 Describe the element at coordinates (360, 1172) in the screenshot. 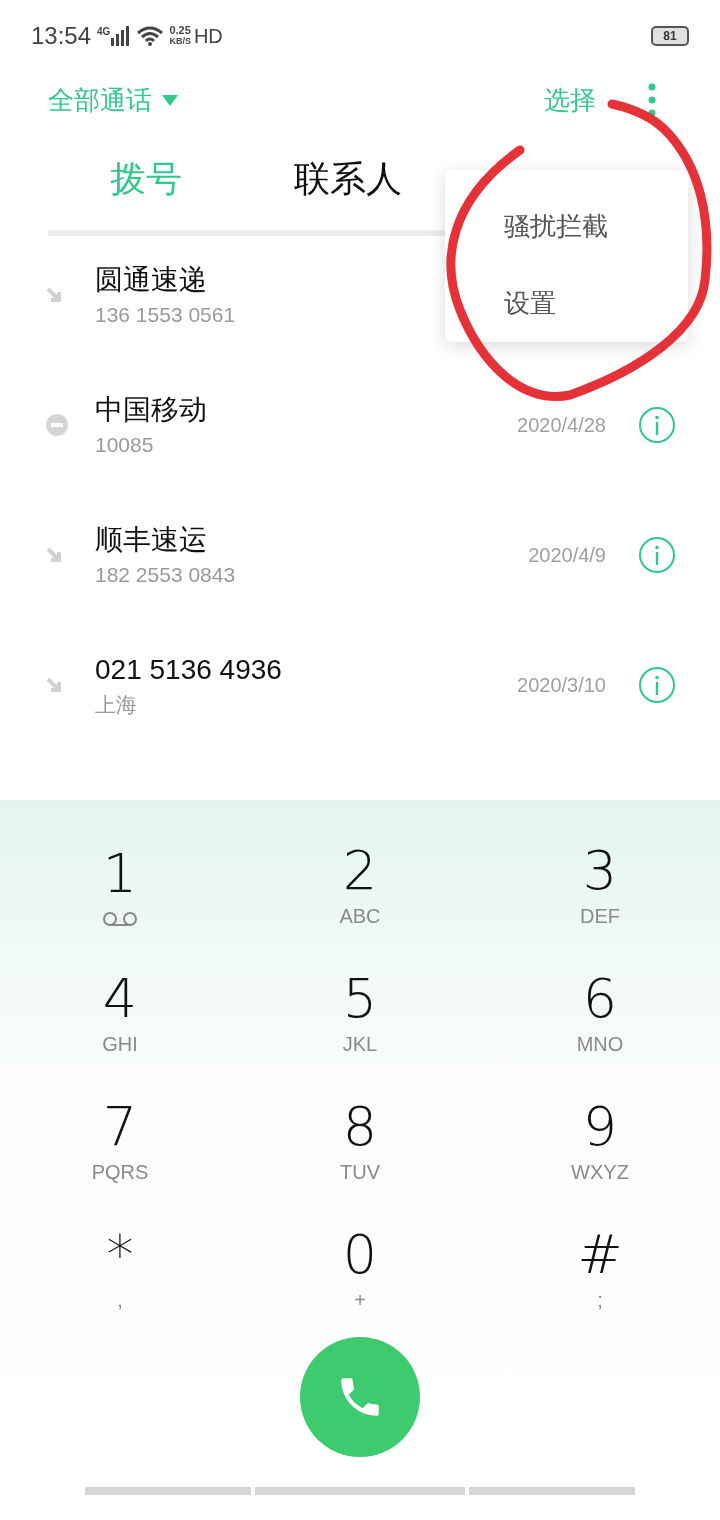

I see `key-letters: TUV` at that location.